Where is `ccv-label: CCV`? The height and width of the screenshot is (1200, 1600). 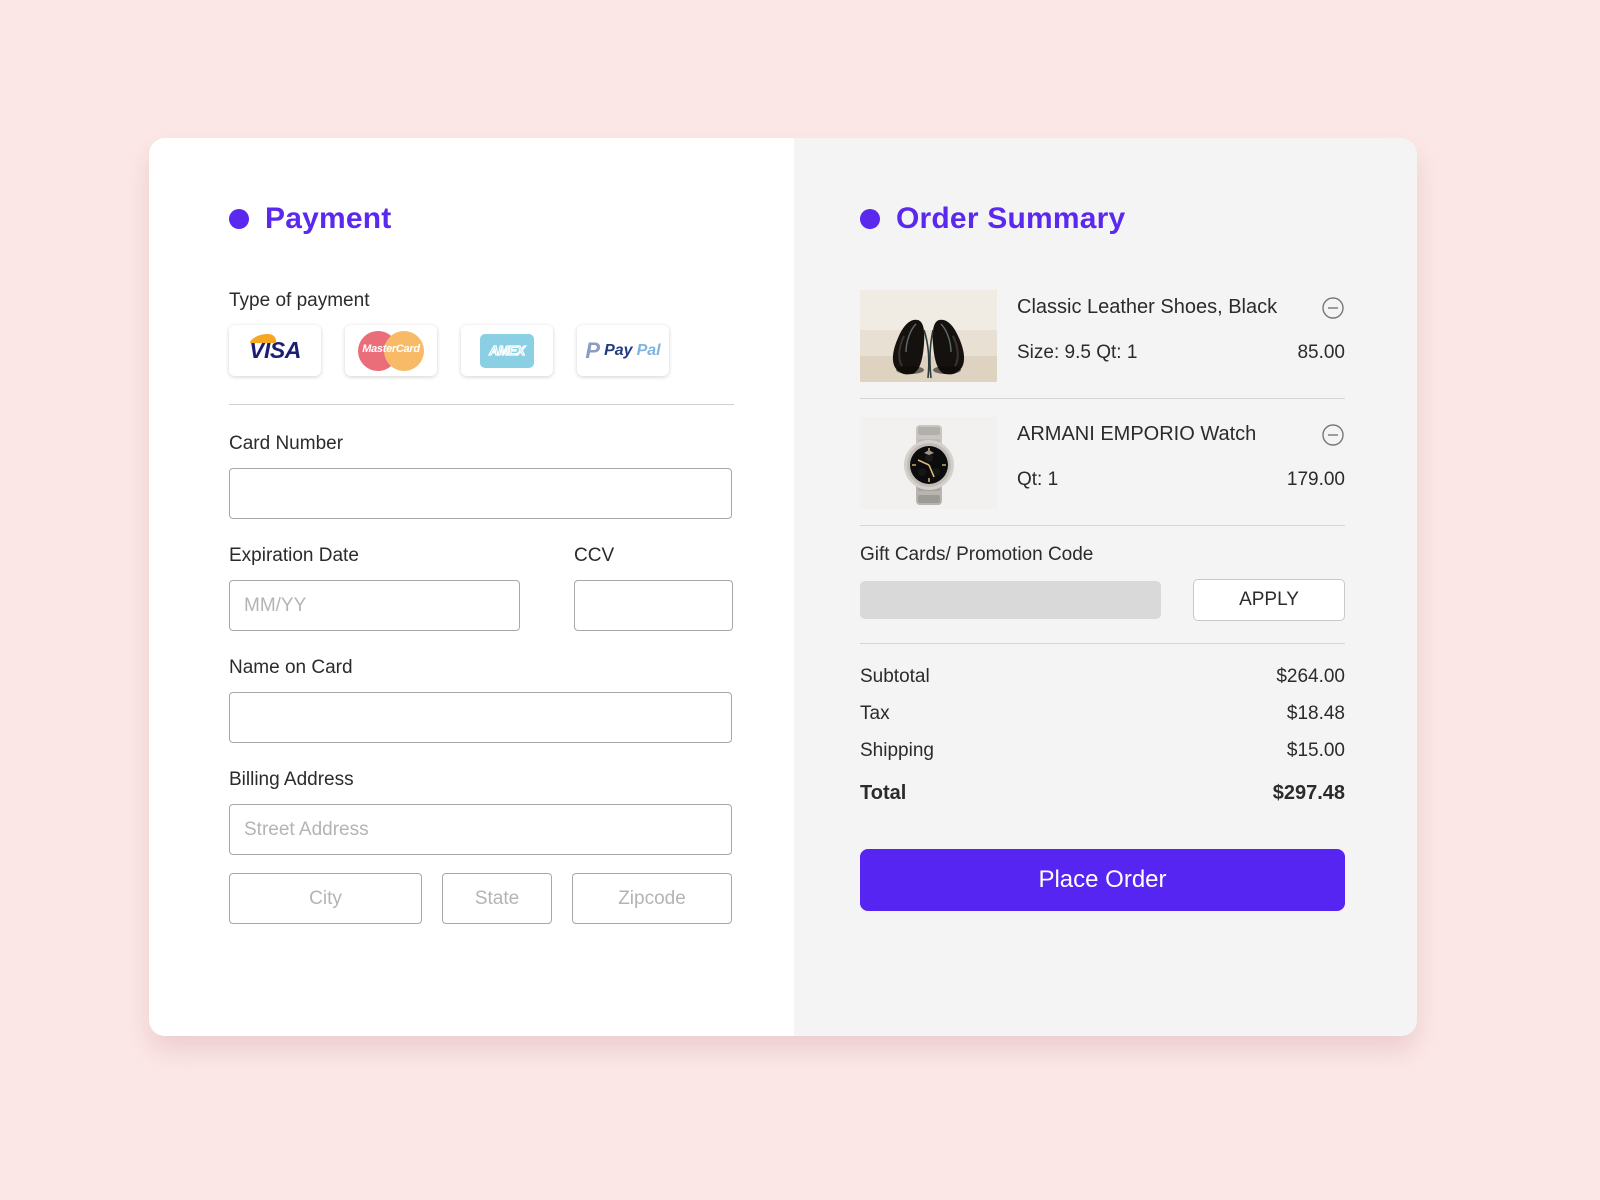
ccv-label: CCV is located at coordinates (594, 555).